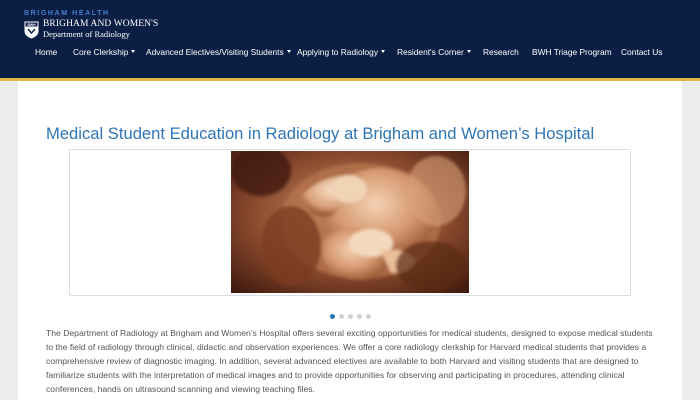 This screenshot has height=400, width=700. I want to click on nav-contact-label: Contact Us, so click(642, 52).